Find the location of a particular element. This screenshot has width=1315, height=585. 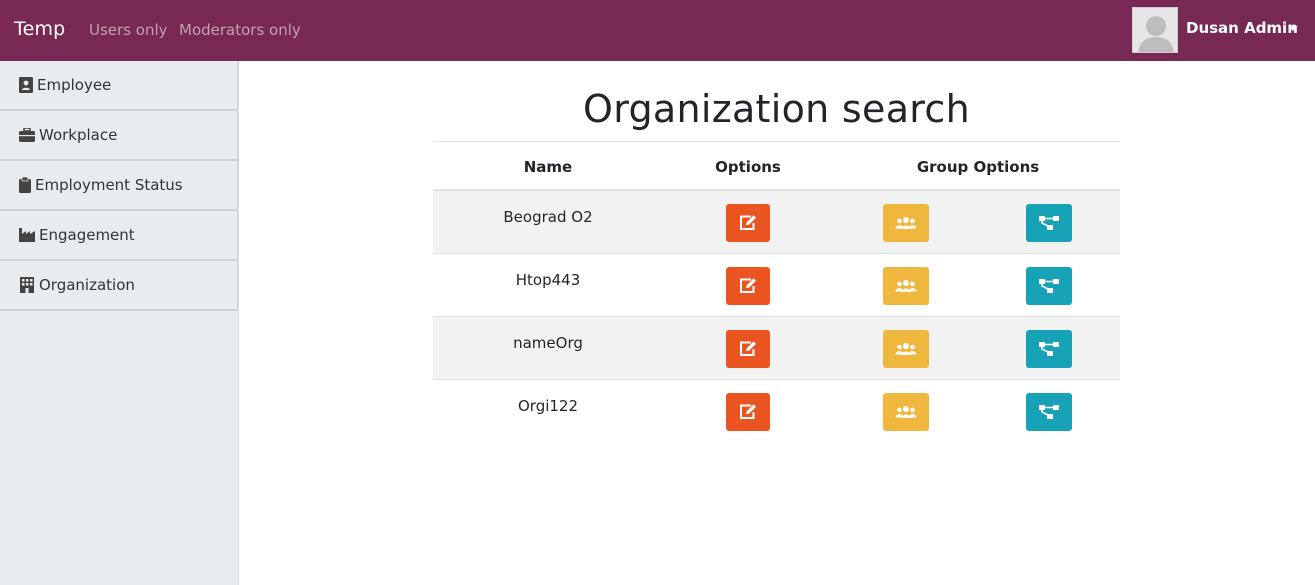

organization-name: Beograd O2 is located at coordinates (548, 217).